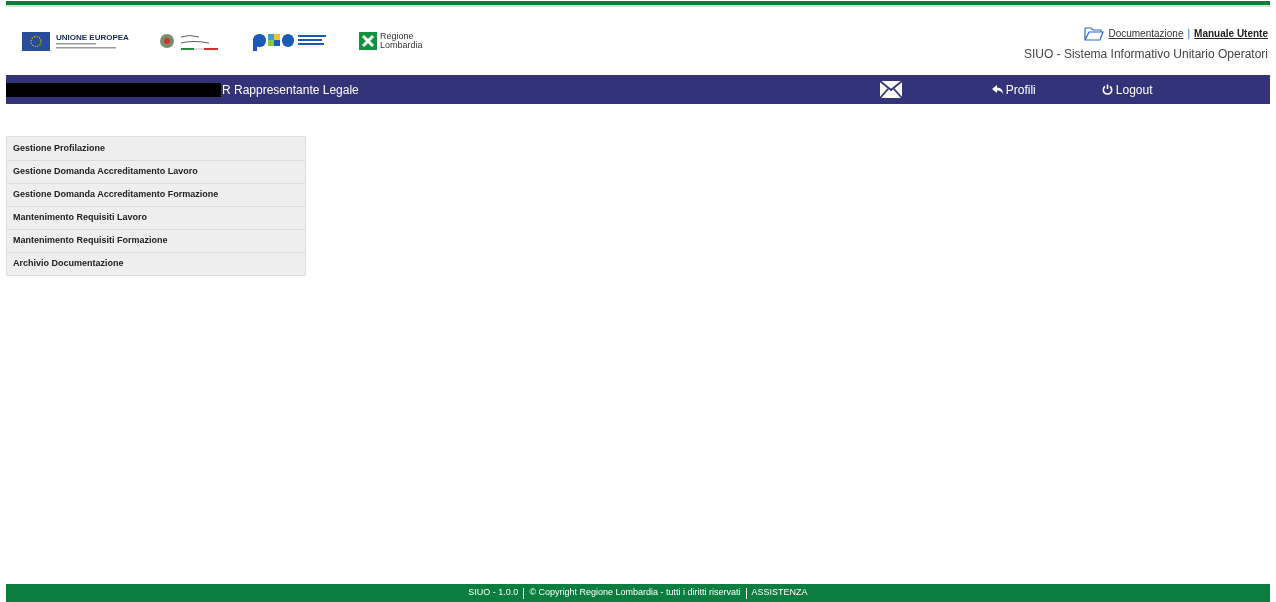 The width and height of the screenshot is (1276, 602). I want to click on folder-icon, so click(1094, 33).